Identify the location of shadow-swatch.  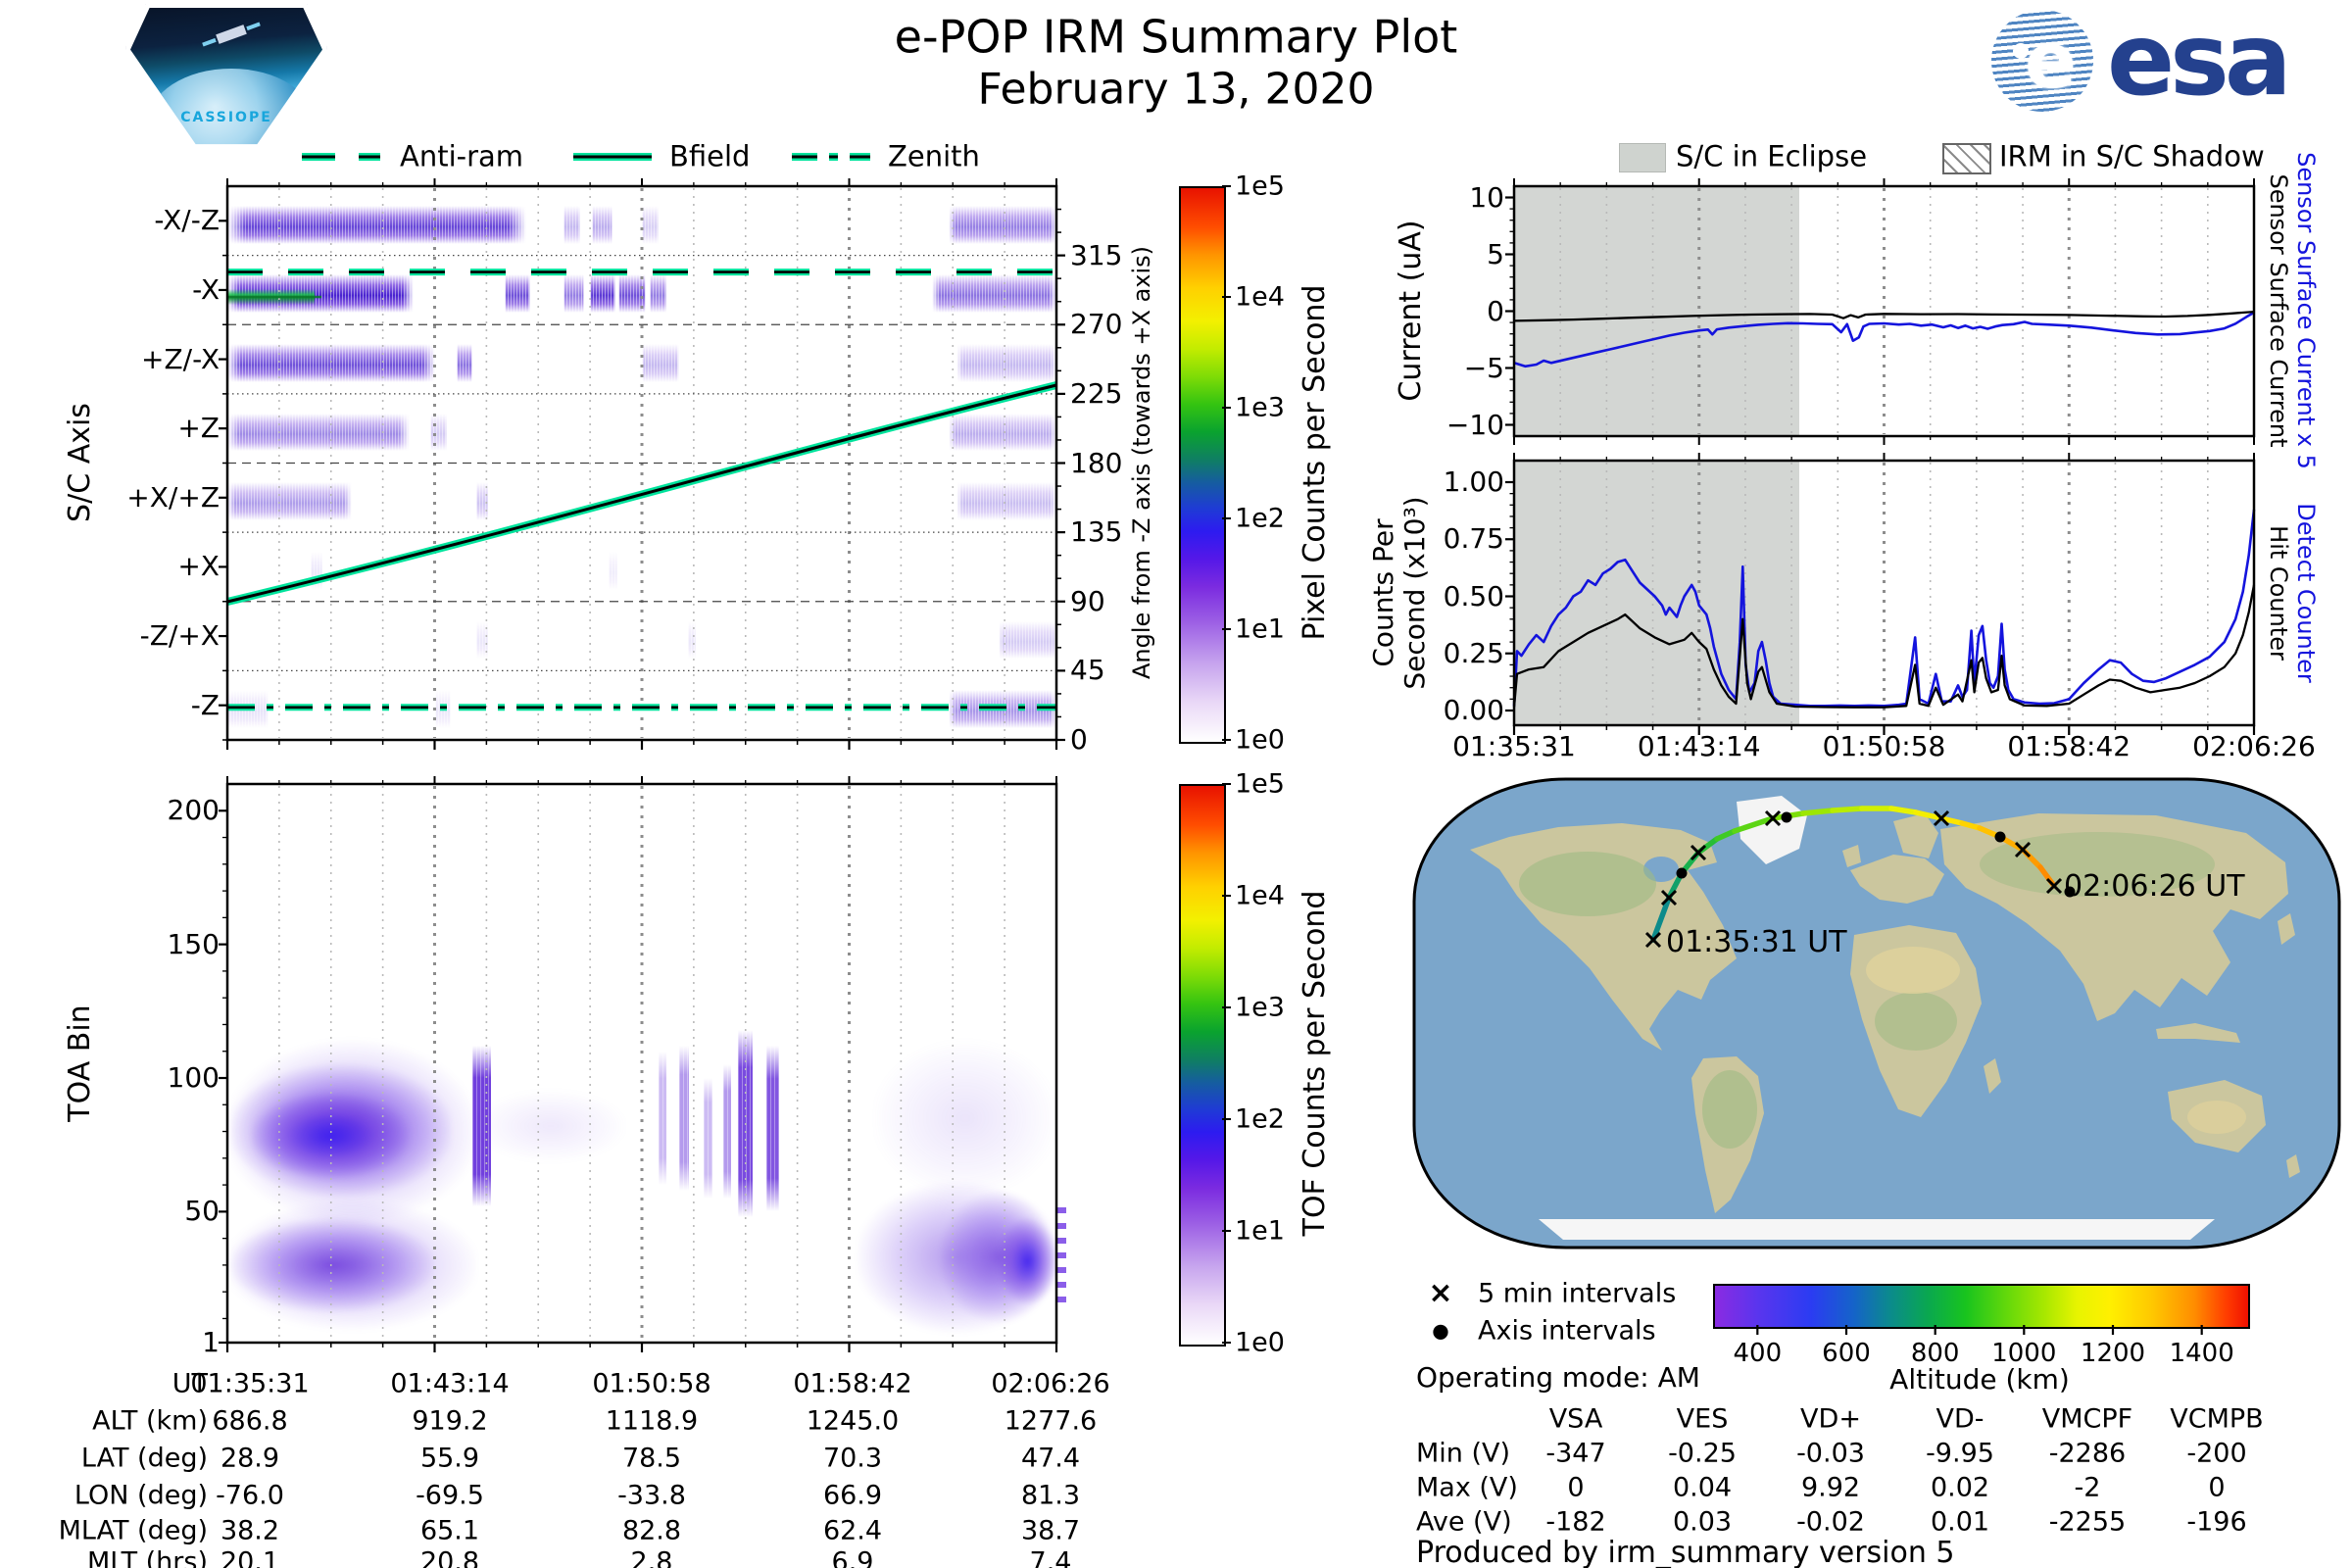
(1966, 158).